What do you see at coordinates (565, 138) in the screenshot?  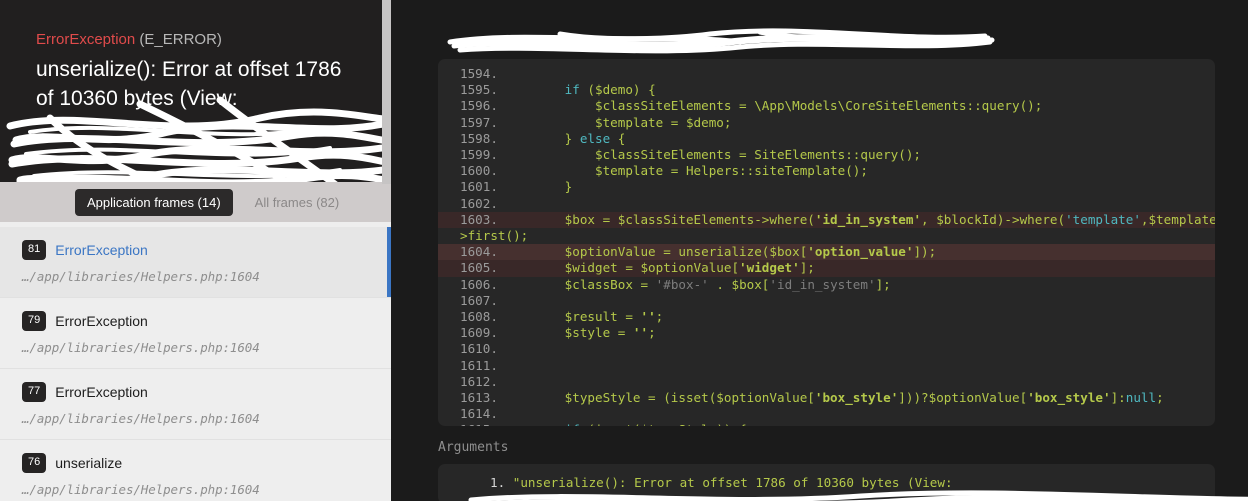 I see `line-code: } else {` at bounding box center [565, 138].